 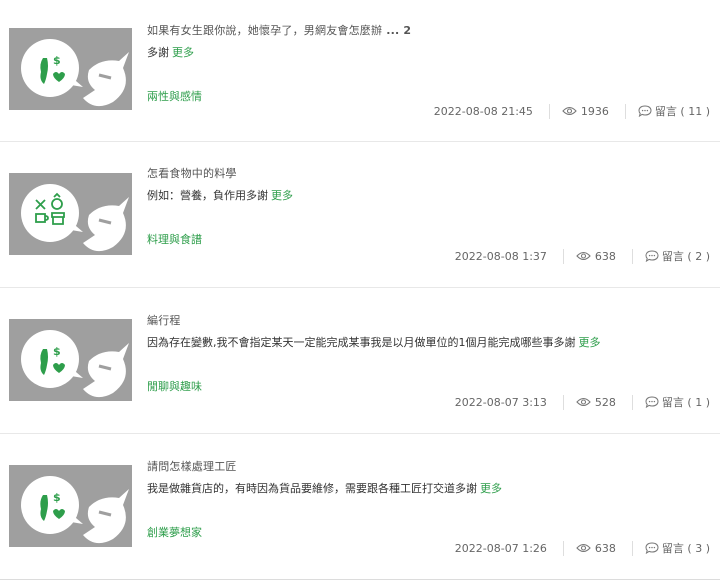 What do you see at coordinates (174, 96) in the screenshot?
I see `post-category: 兩性與感情` at bounding box center [174, 96].